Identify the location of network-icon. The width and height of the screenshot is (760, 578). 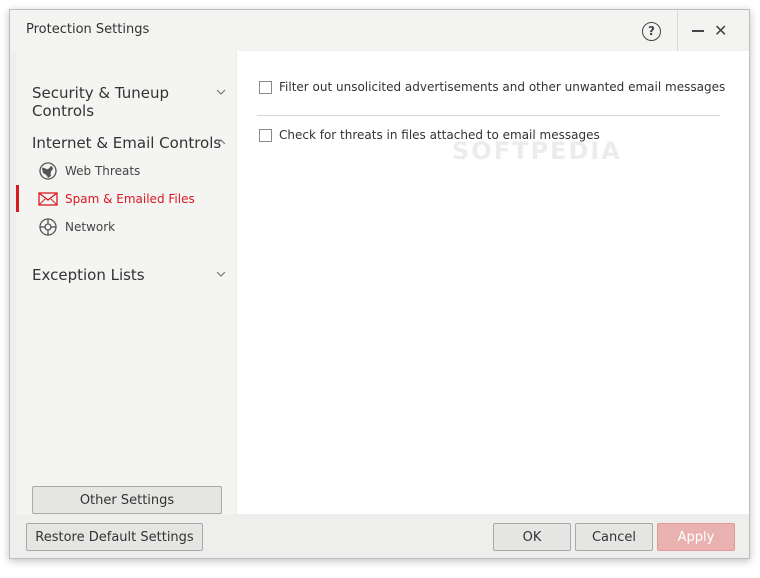
(48, 227).